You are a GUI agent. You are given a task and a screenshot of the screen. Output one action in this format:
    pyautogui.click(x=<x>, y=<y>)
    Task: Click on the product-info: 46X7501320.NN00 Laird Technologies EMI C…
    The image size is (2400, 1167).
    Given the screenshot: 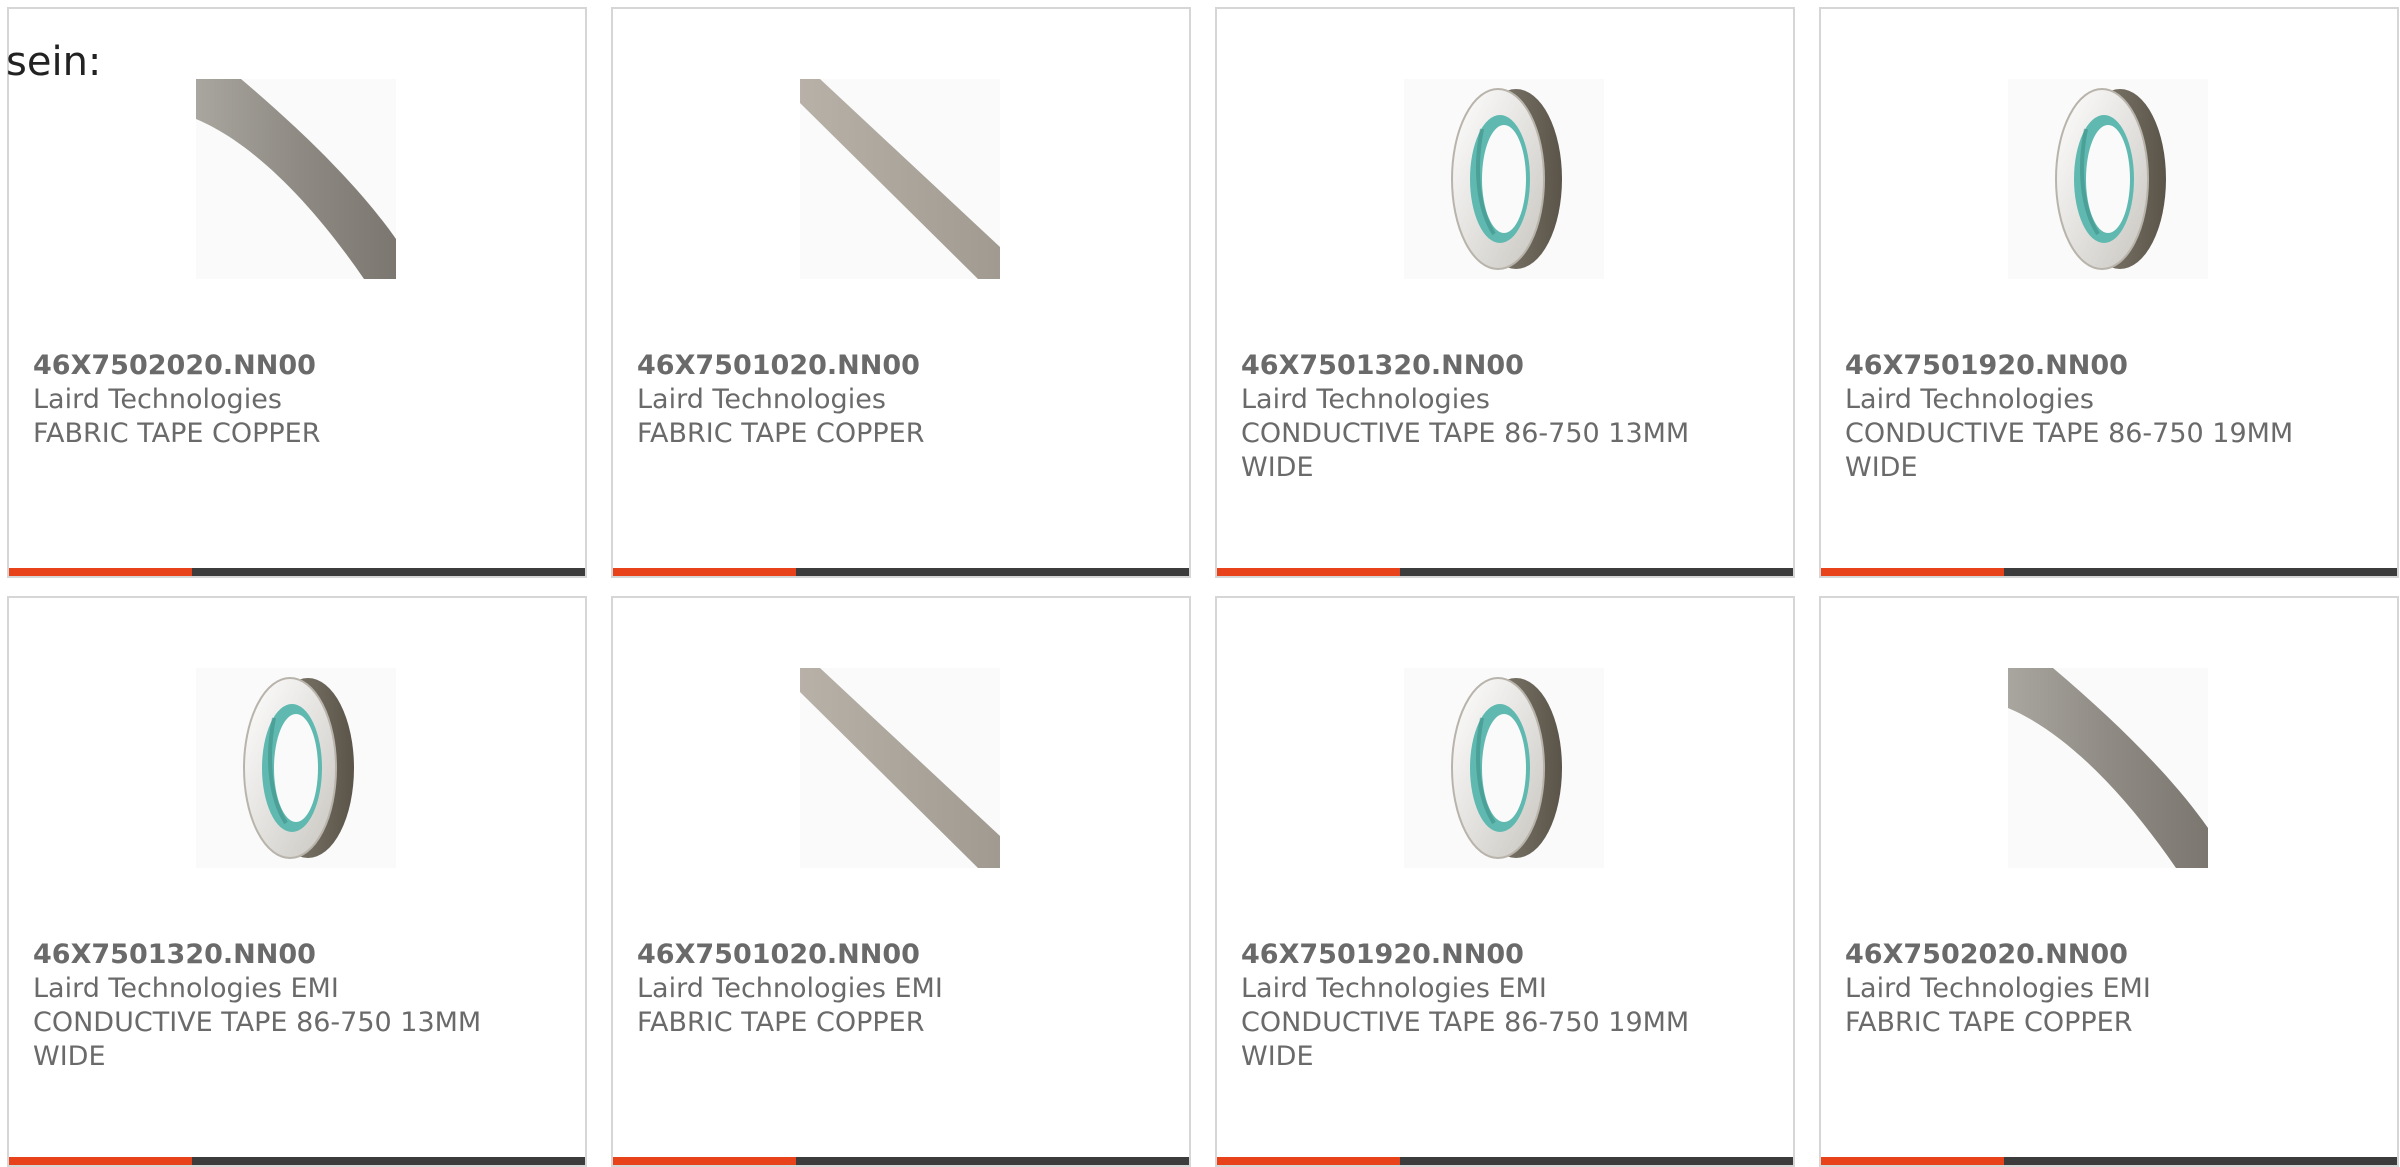 What is the action you would take?
    pyautogui.click(x=297, y=1006)
    